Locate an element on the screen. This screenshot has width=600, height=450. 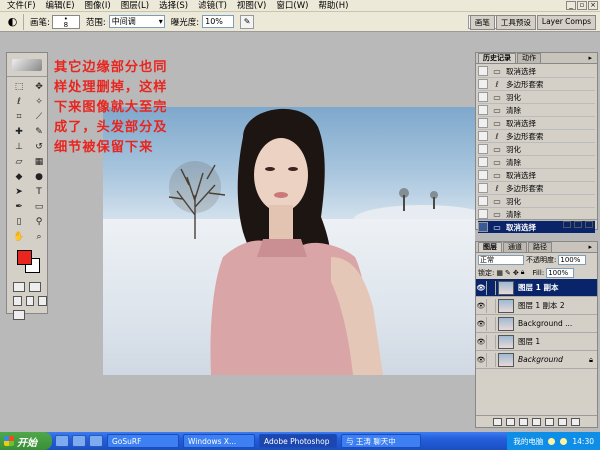
layer-row: 👁︎ 图层 1 is located at coordinates (536, 342).